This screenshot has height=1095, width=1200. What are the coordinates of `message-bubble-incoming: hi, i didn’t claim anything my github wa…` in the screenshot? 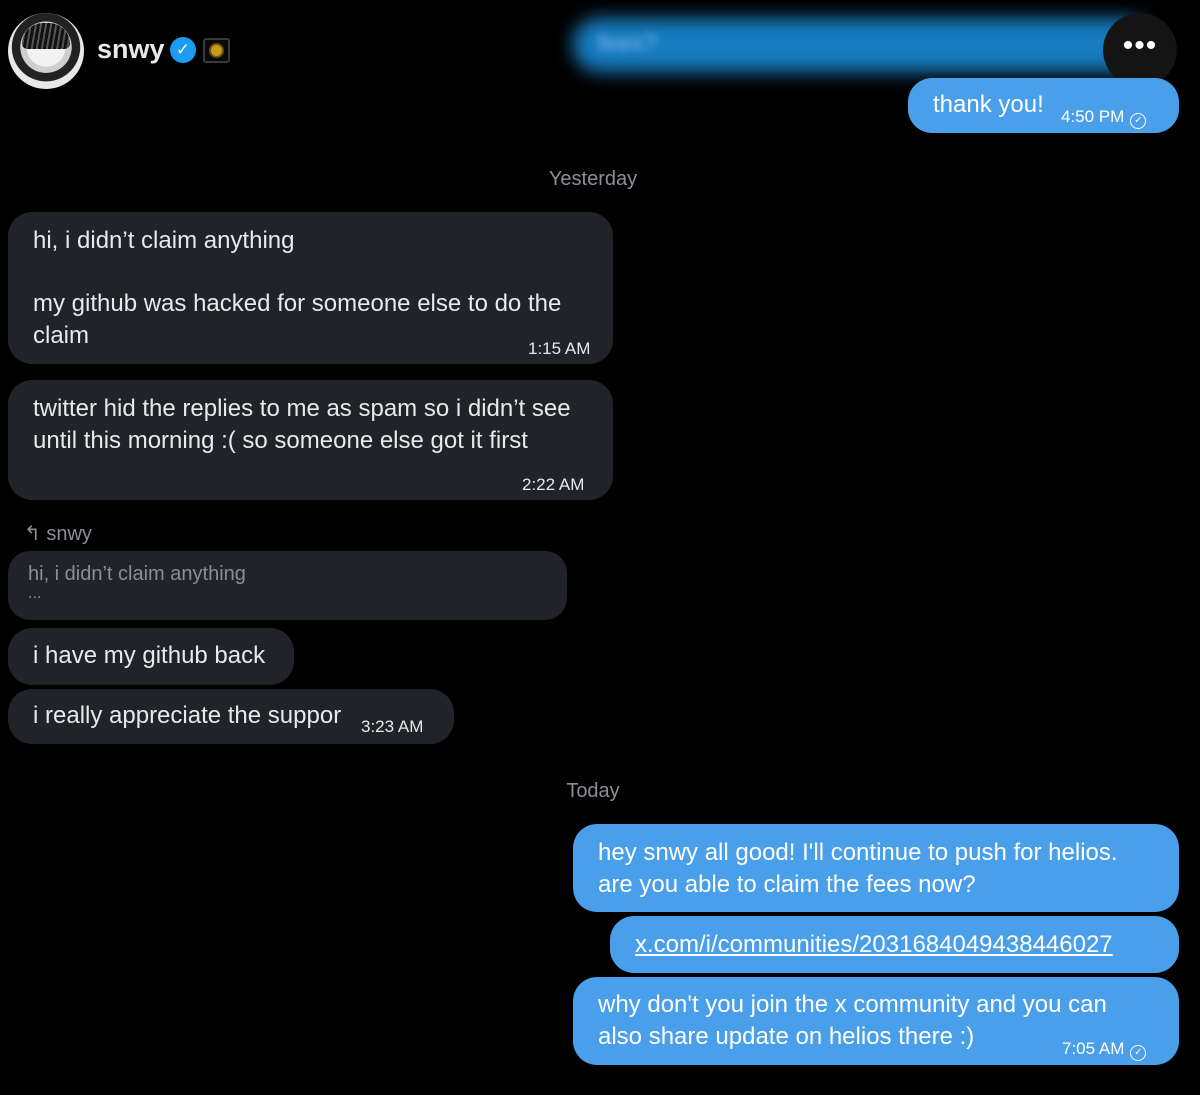 It's located at (310, 288).